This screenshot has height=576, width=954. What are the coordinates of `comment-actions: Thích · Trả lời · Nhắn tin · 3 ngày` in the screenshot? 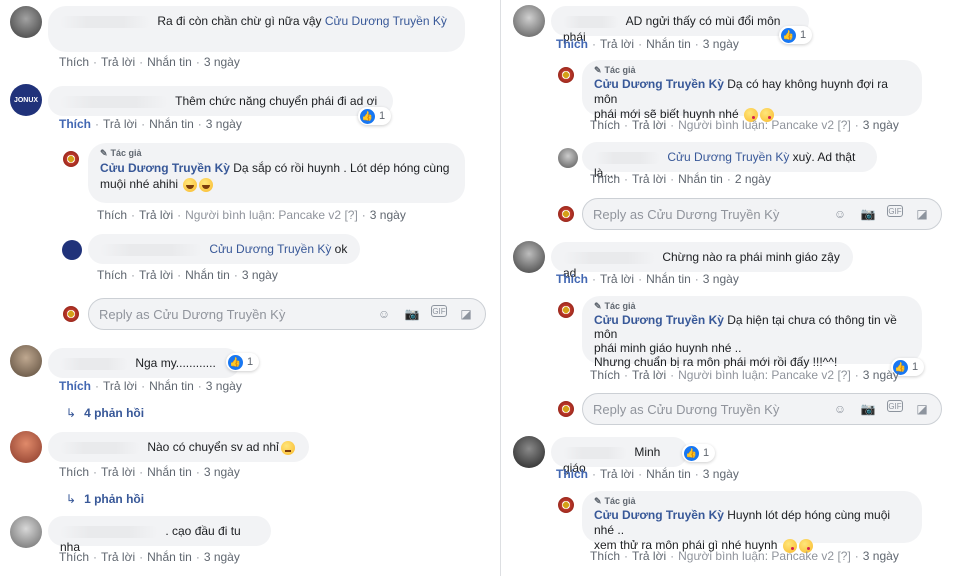 It's located at (647, 44).